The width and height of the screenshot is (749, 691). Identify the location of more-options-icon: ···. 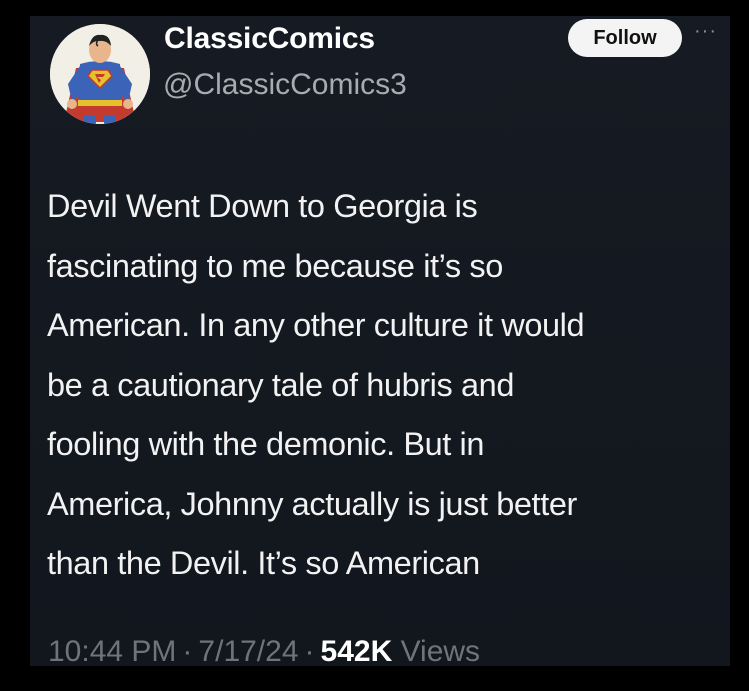
(705, 31).